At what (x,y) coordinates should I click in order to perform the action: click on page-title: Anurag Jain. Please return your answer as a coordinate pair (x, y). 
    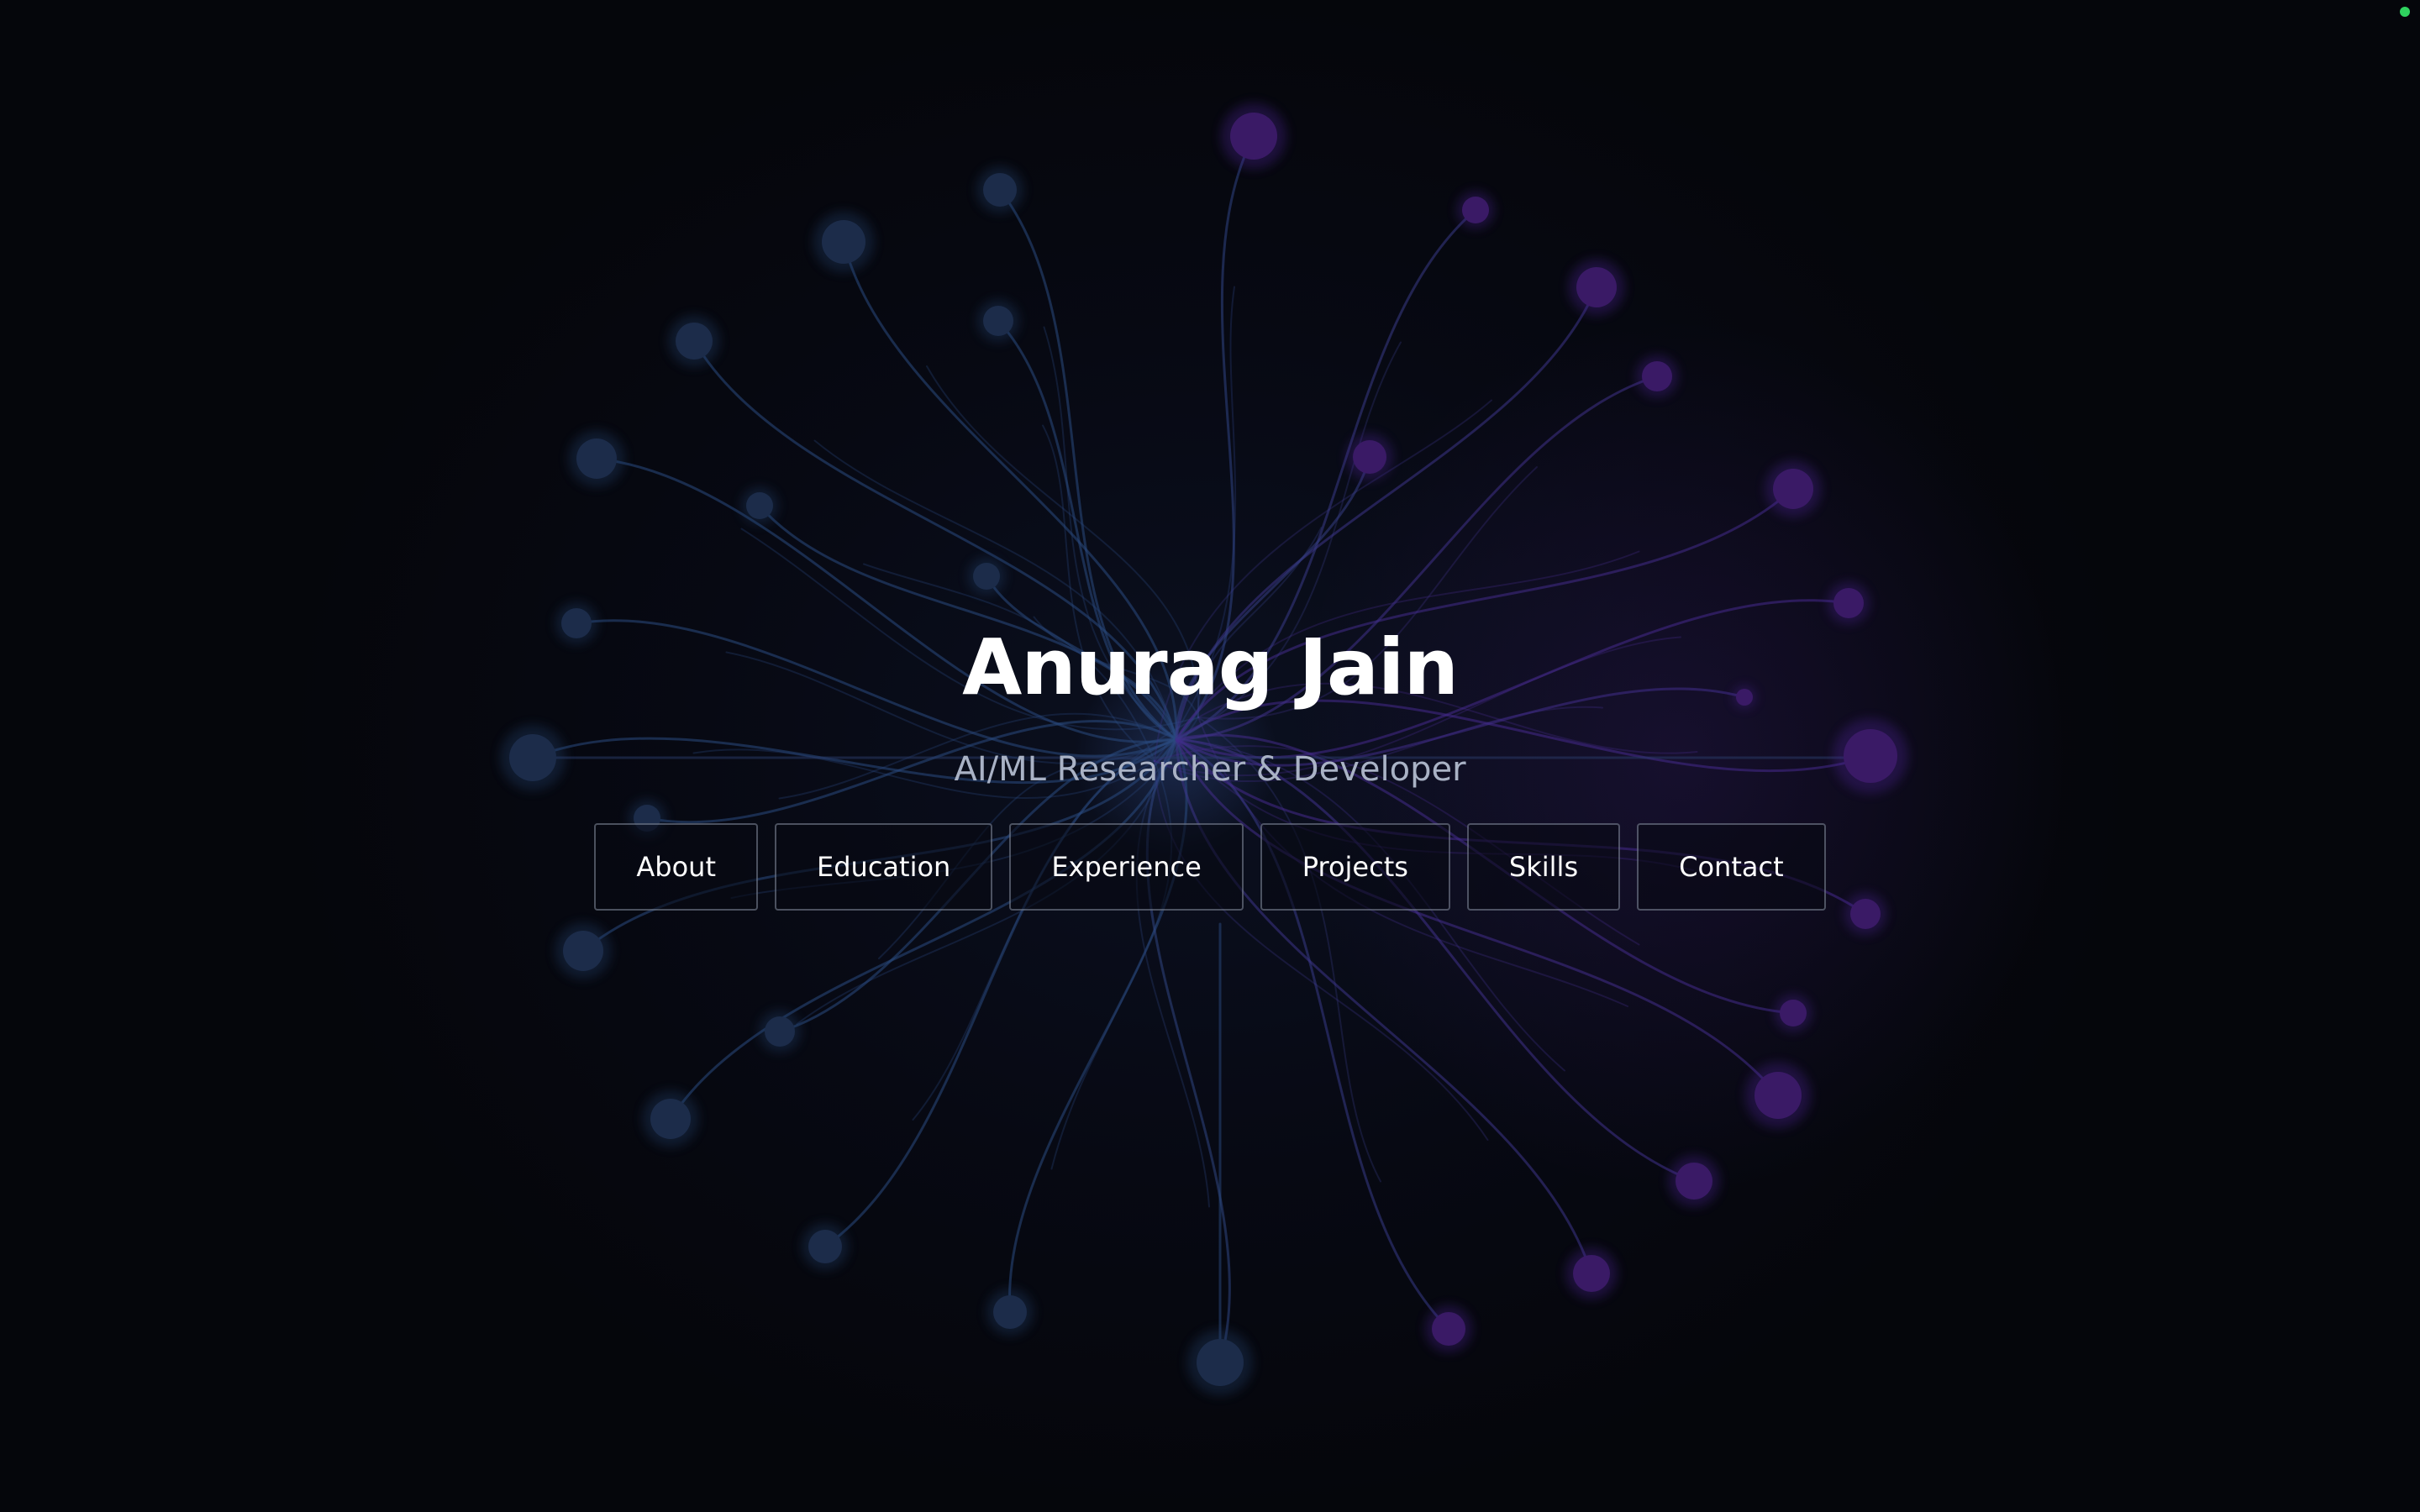
    Looking at the image, I should click on (1210, 667).